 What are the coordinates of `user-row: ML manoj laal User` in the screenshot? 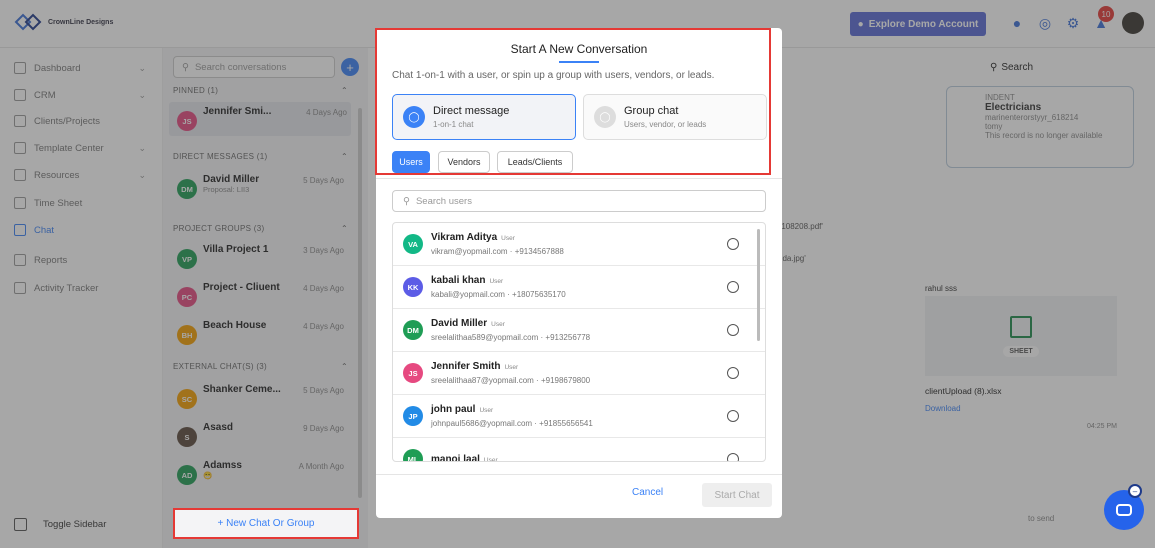 It's located at (579, 450).